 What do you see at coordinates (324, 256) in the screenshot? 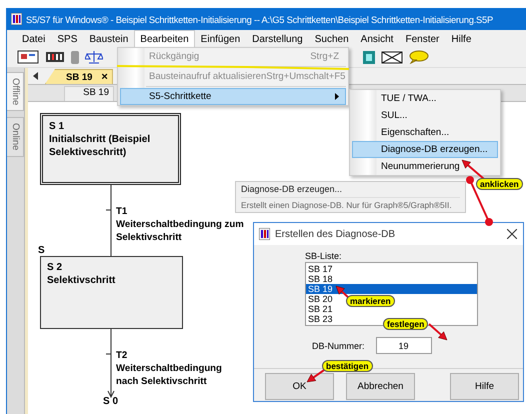
I see `list-label: SB-Liste:` at bounding box center [324, 256].